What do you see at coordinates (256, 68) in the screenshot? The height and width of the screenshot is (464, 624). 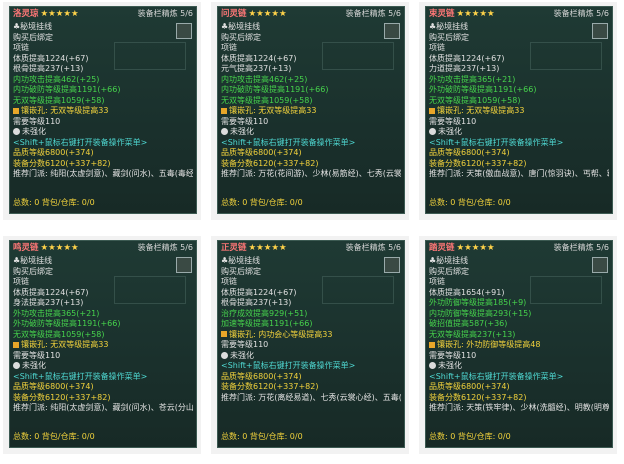 I see `tooltip-line-text: 元气提高237(+13)` at bounding box center [256, 68].